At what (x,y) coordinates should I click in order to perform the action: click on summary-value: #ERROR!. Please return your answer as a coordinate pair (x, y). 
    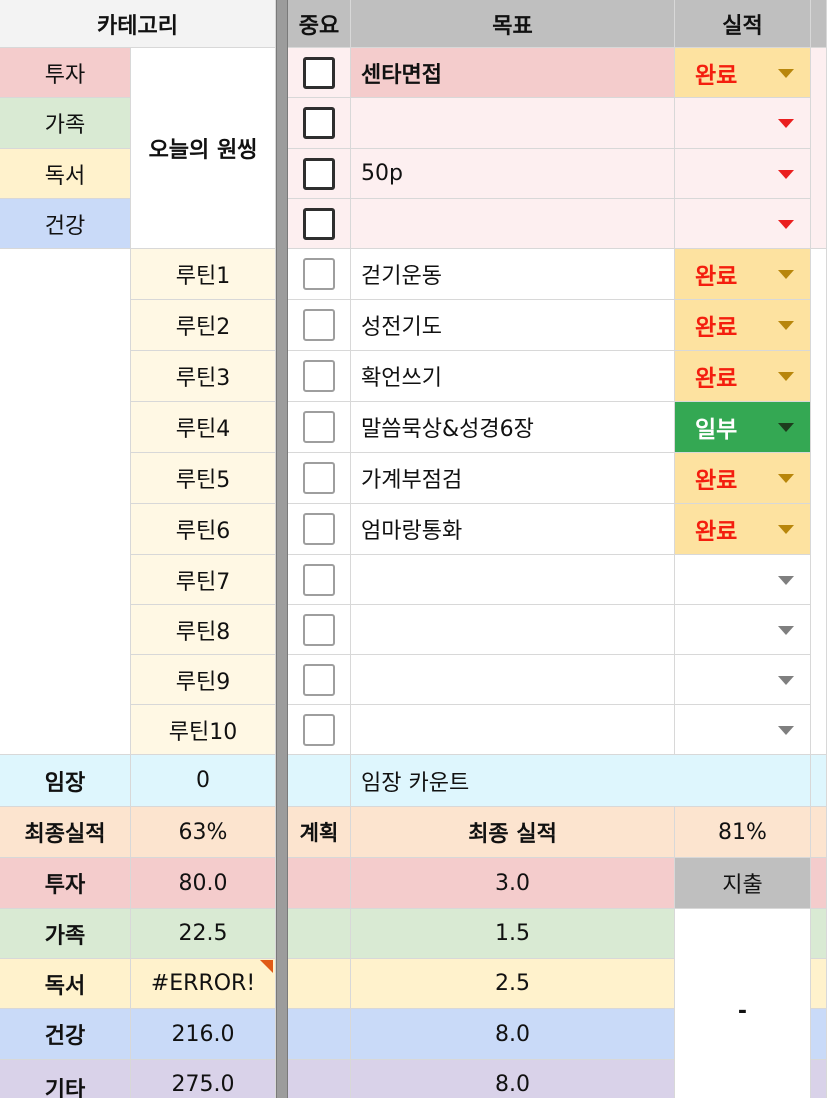
    Looking at the image, I should click on (203, 984).